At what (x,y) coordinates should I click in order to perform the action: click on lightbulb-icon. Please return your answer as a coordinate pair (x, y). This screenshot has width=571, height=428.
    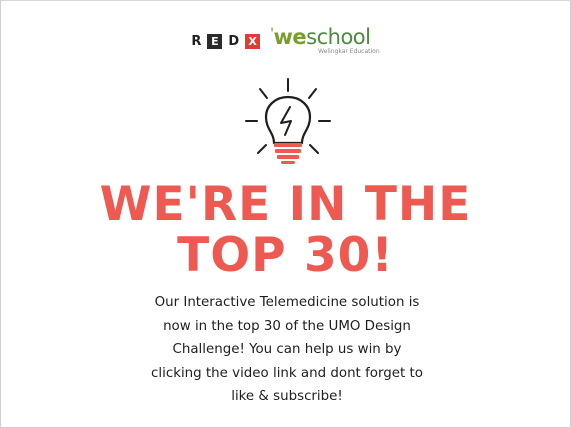
    Looking at the image, I should click on (288, 125).